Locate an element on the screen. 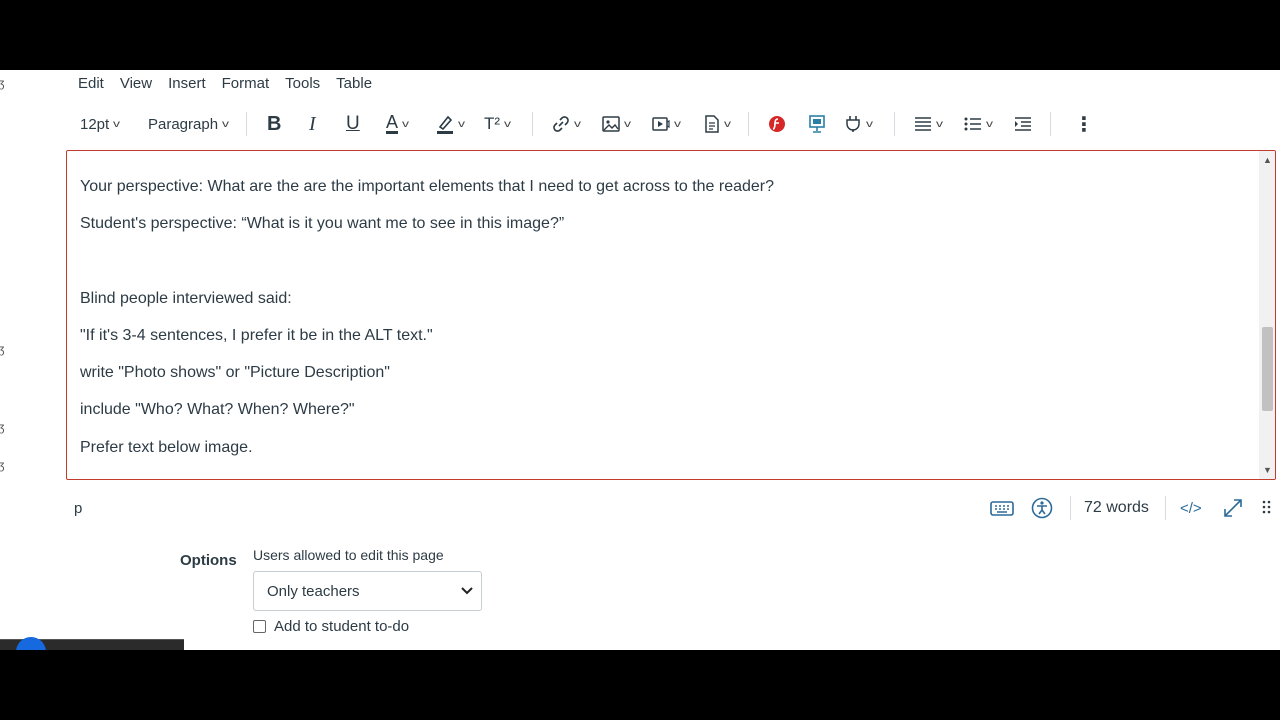 The image size is (1280, 720). accessibility-icon is located at coordinates (1042, 508).